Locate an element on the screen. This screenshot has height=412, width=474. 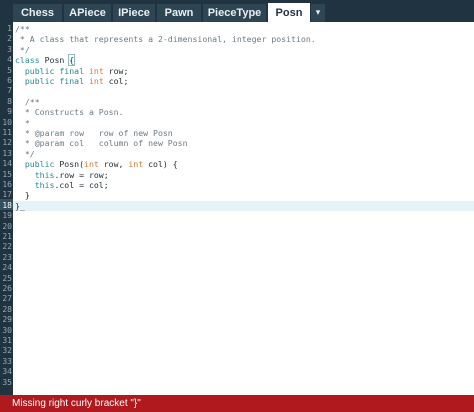
error-status-bar: Missing right curly bracket "}" is located at coordinates (237, 403).